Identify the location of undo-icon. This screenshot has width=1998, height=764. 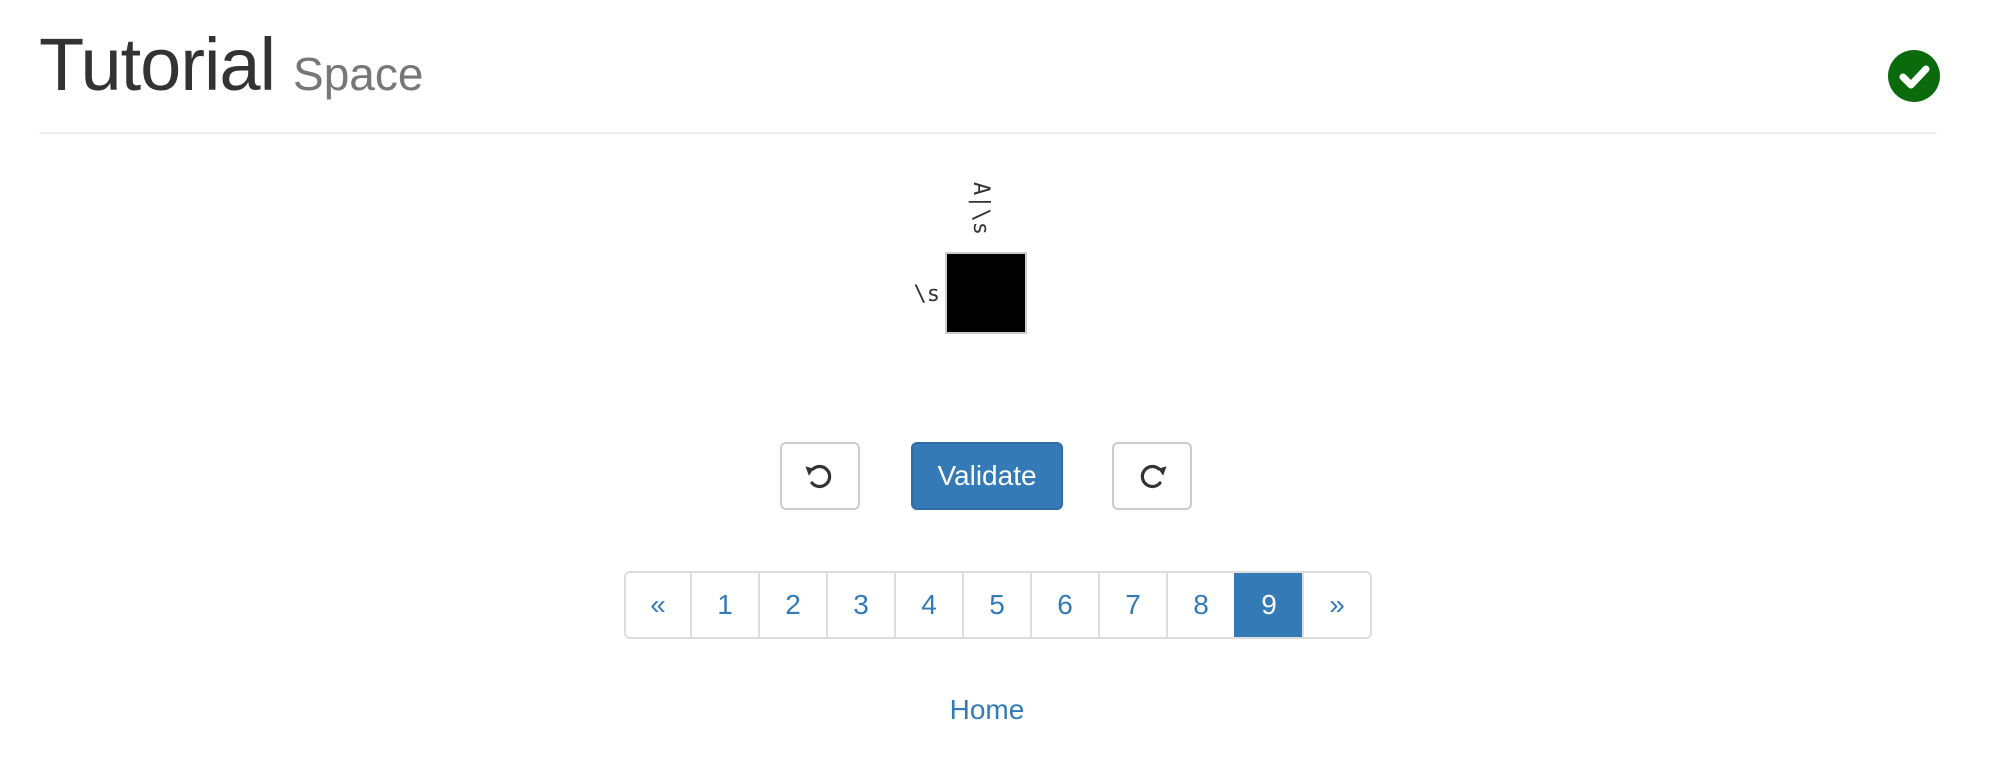
(818, 476).